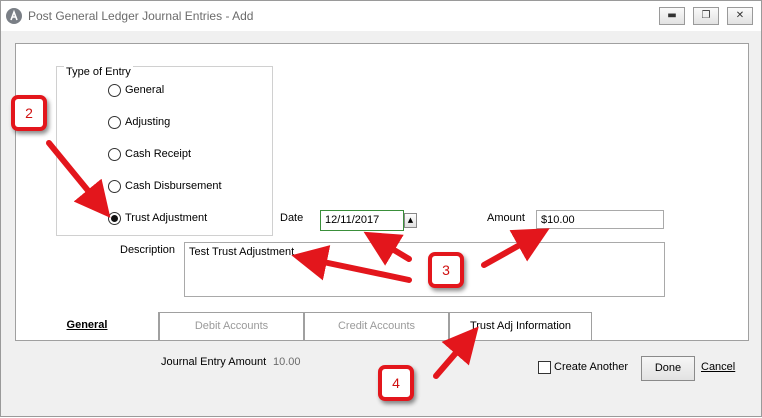 This screenshot has width=762, height=418. I want to click on date-input: 12/11/2017, so click(362, 220).